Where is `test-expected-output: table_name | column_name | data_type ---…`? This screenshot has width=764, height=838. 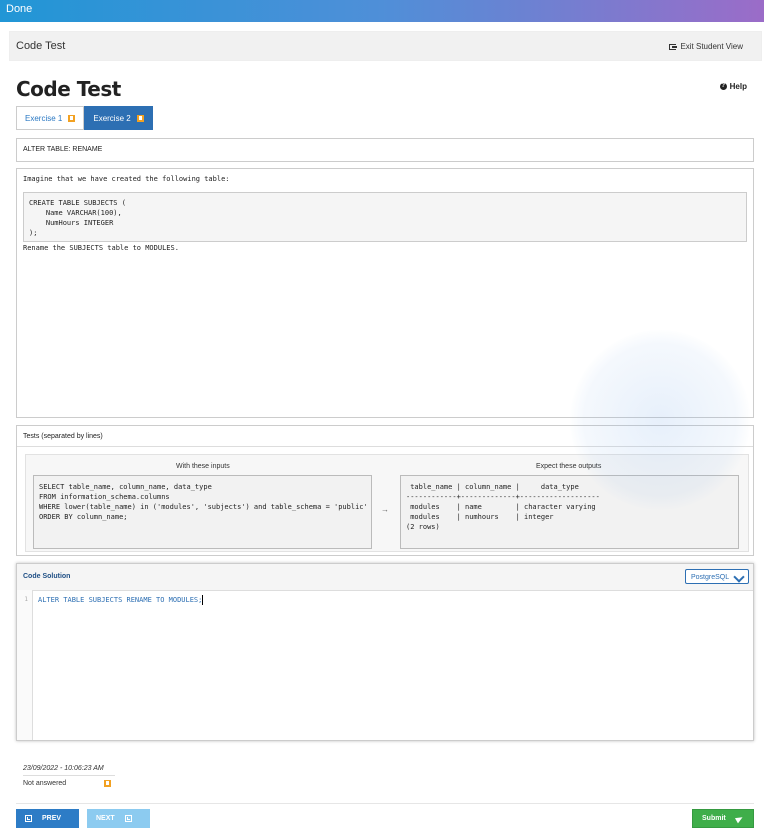 test-expected-output: table_name | column_name | data_type ---… is located at coordinates (569, 512).